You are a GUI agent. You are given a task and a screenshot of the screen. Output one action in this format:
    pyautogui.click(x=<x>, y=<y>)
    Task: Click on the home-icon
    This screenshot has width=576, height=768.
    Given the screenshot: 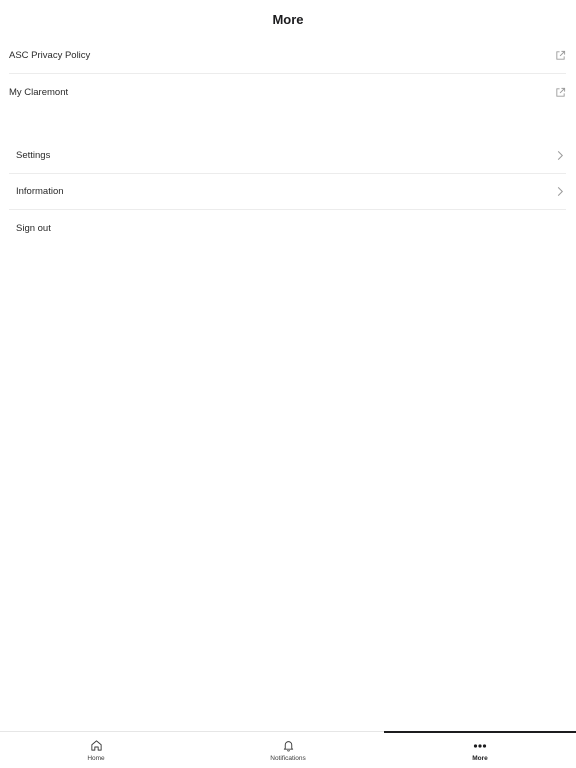 What is the action you would take?
    pyautogui.click(x=96, y=746)
    